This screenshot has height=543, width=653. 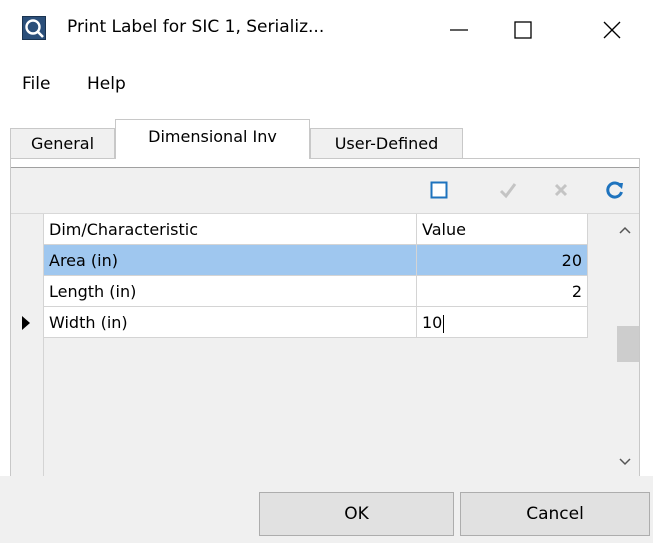 I want to click on tab-dimensional-inv: Dimensional Inv, so click(x=212, y=139).